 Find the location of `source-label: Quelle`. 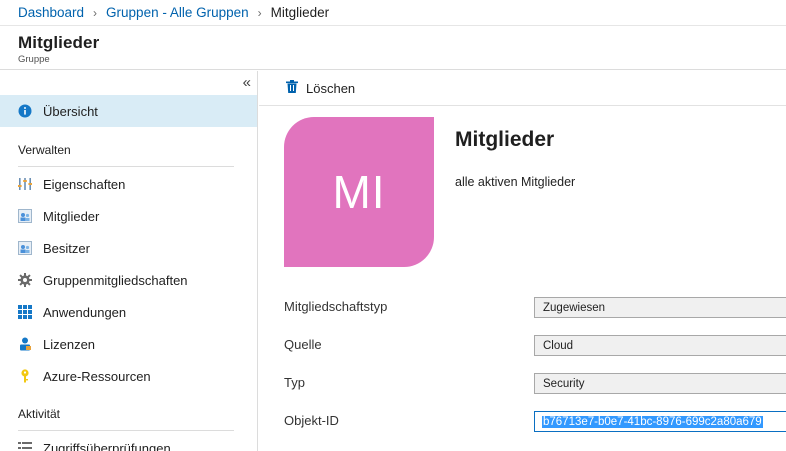

source-label: Quelle is located at coordinates (303, 344).